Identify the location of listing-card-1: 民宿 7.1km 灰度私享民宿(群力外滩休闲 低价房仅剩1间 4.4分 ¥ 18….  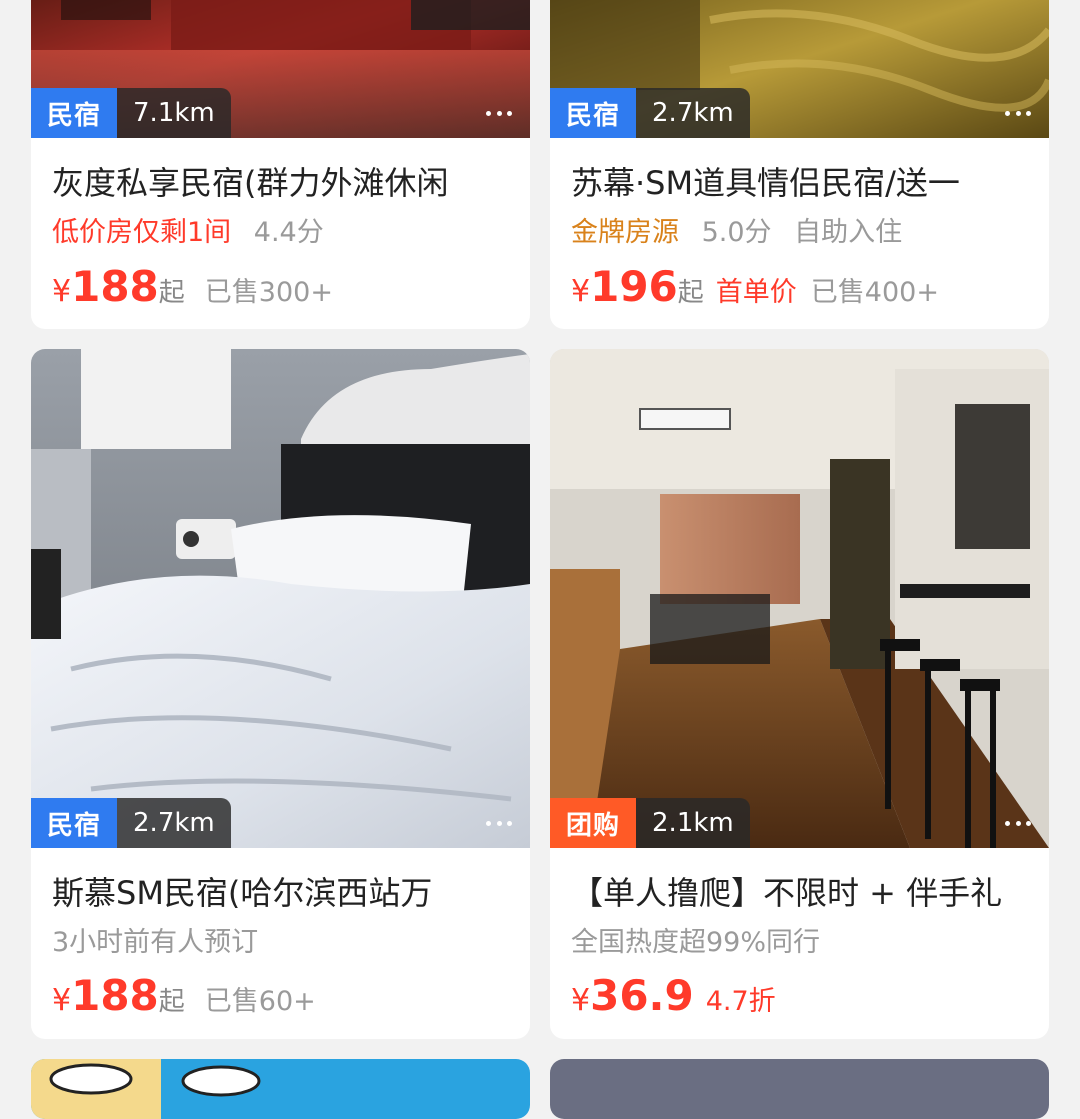
(280, 164).